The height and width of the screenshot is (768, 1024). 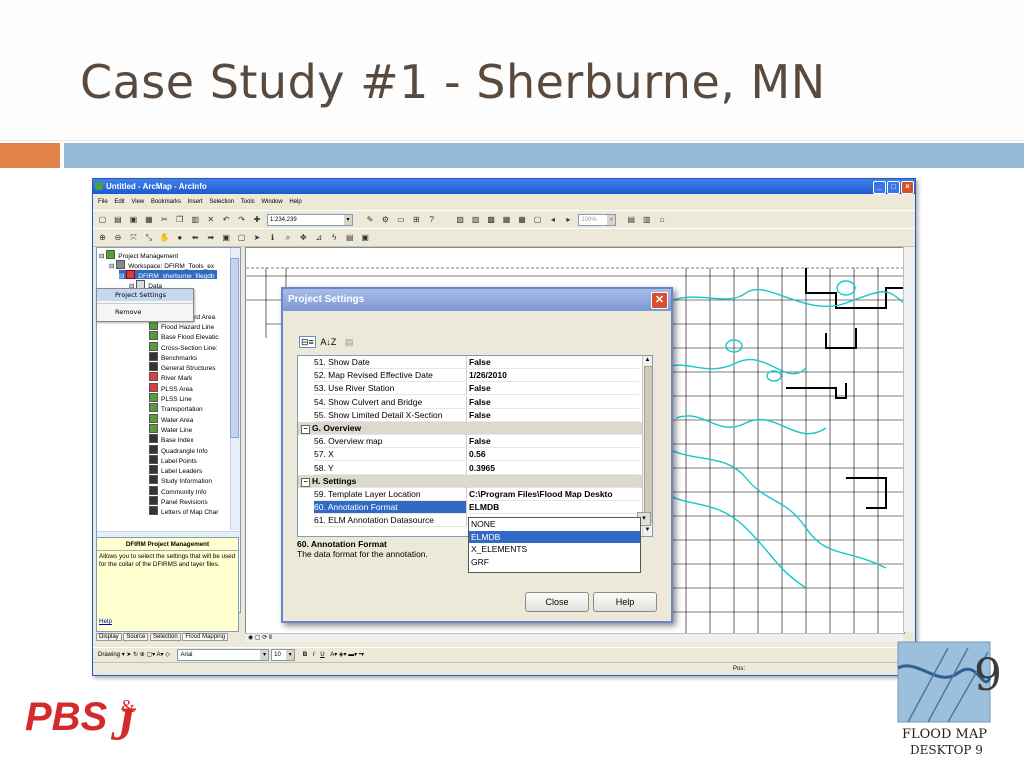 I want to click on bold-button: B, so click(x=305, y=655).